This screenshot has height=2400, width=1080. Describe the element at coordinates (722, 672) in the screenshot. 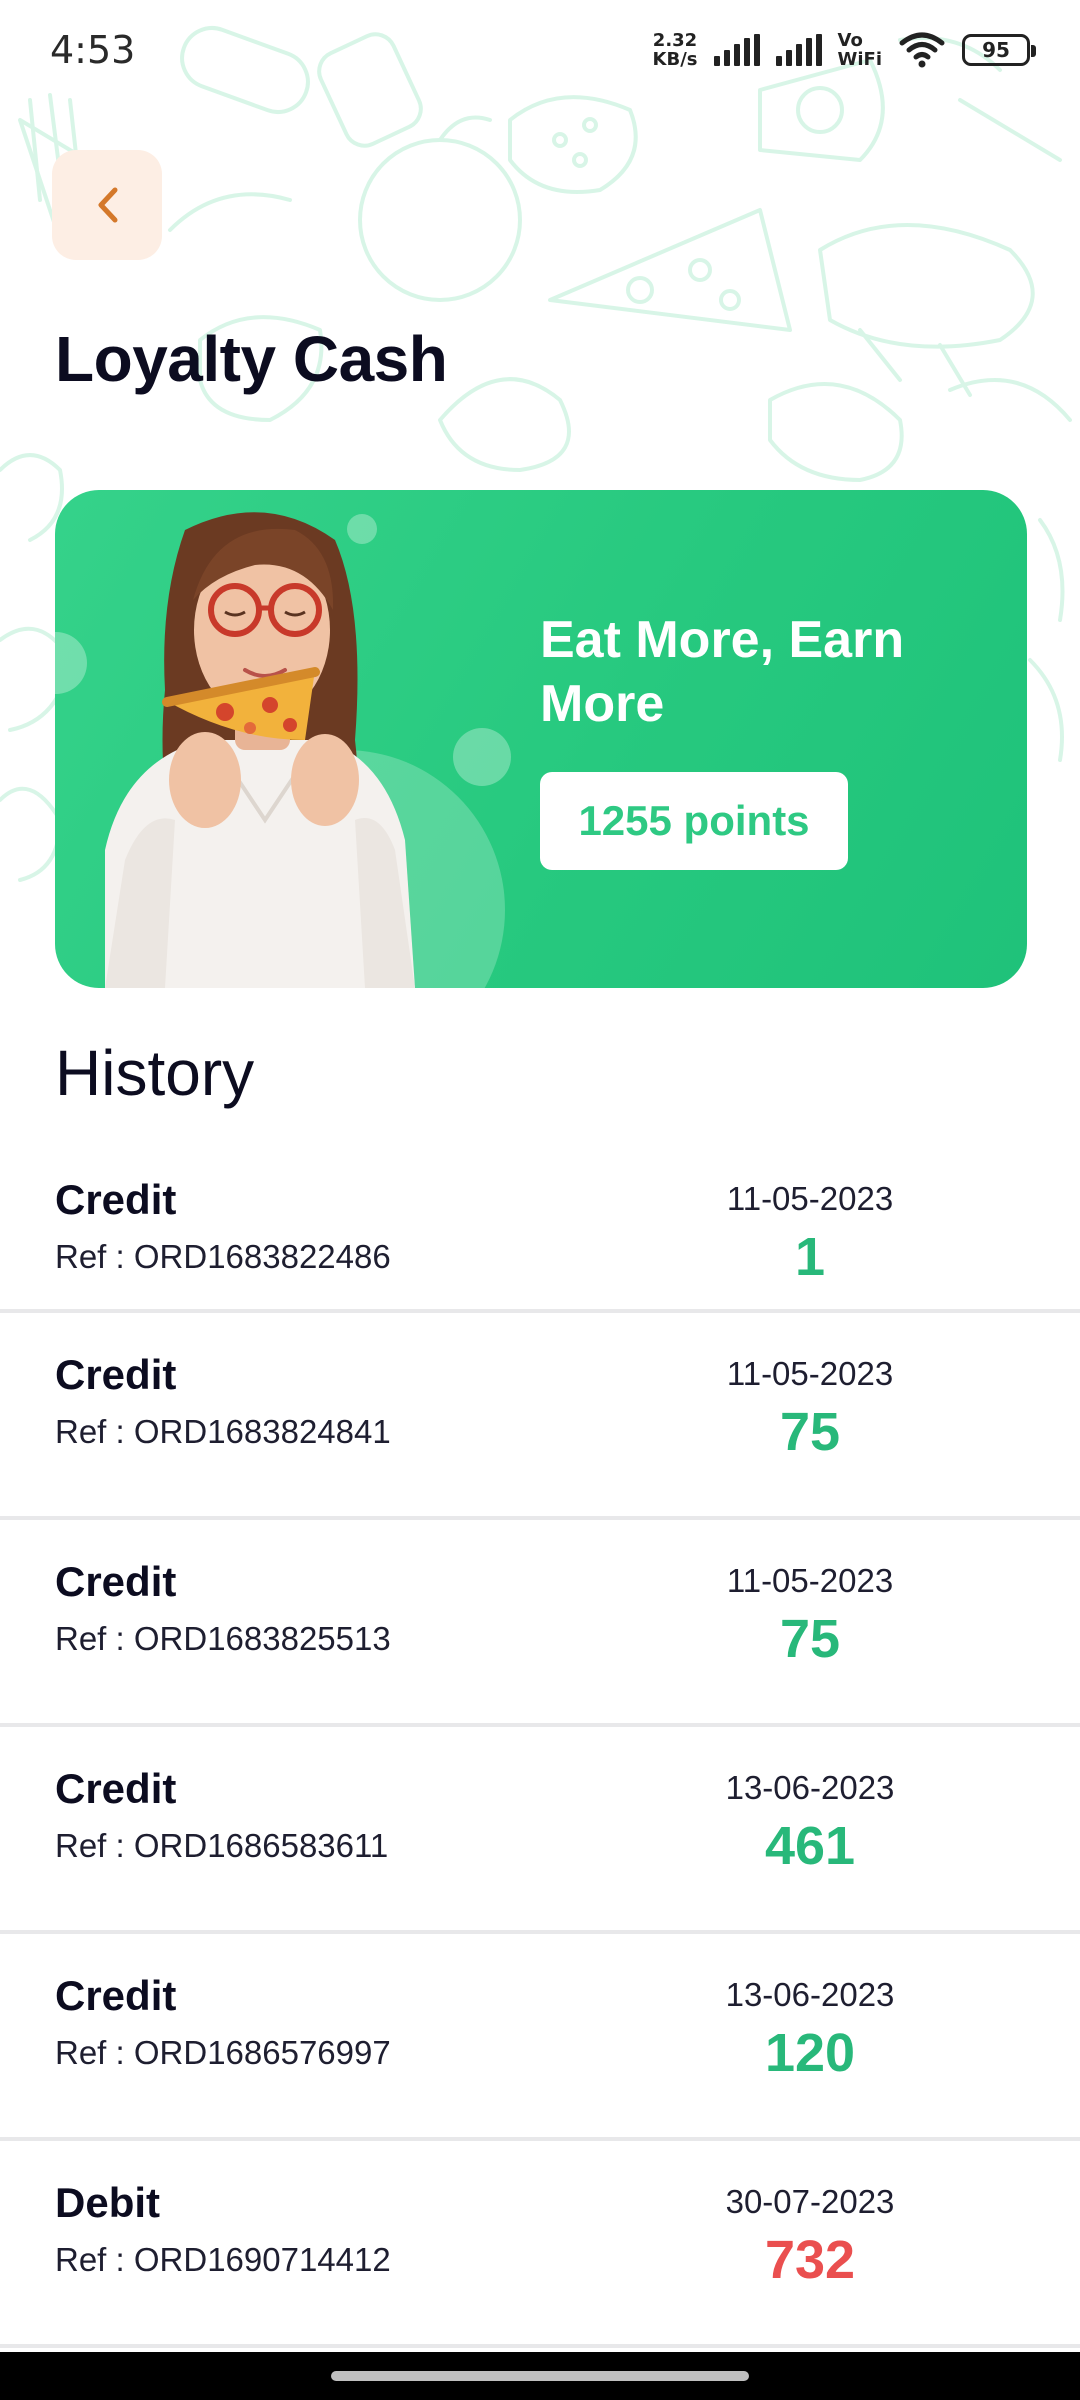

I see `banner-headline: Eat More, Earn More` at that location.